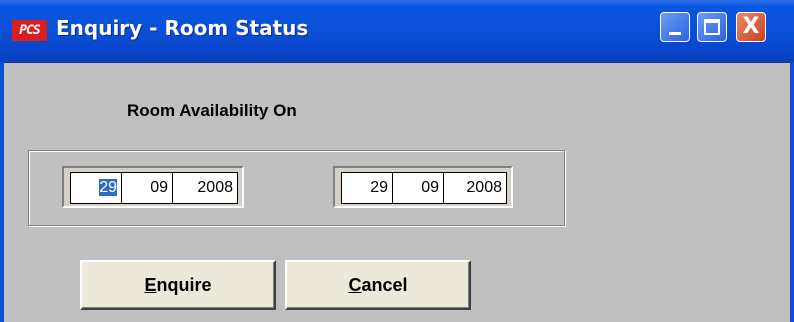  I want to click on from-day-value: 29, so click(108, 187).